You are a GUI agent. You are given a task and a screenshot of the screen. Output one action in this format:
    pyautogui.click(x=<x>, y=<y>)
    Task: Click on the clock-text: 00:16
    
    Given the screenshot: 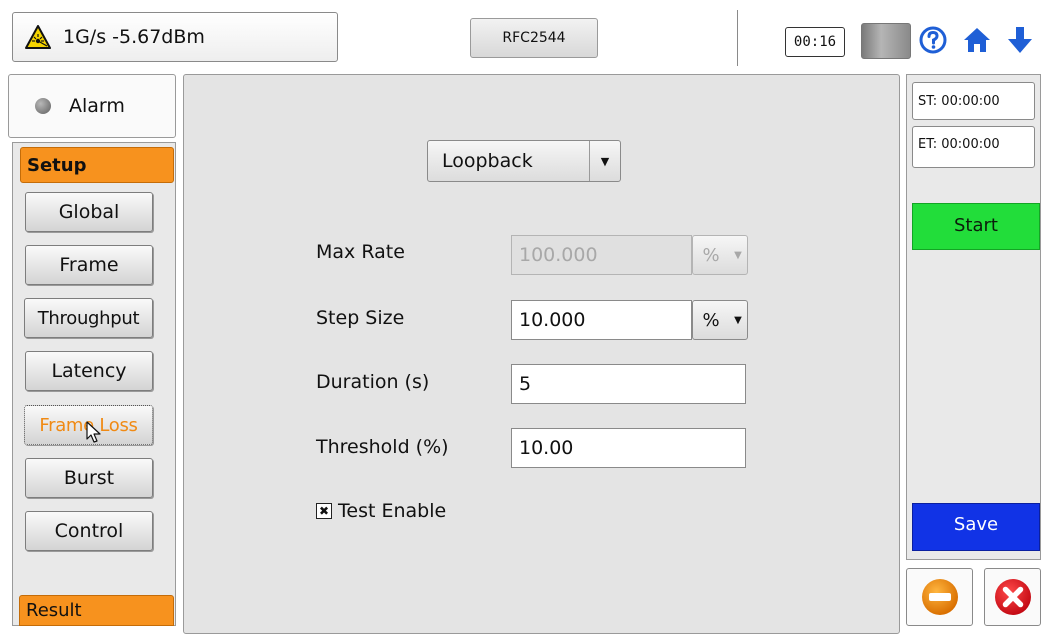 What is the action you would take?
    pyautogui.click(x=815, y=42)
    